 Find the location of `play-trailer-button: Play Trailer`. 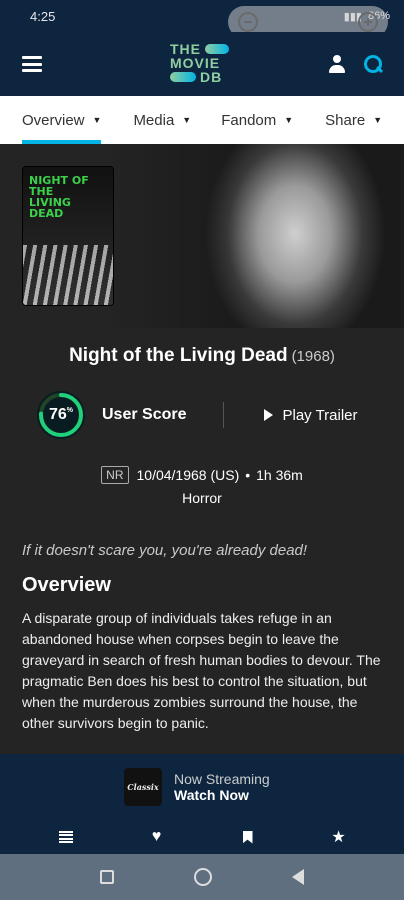

play-trailer-button: Play Trailer is located at coordinates (310, 415).